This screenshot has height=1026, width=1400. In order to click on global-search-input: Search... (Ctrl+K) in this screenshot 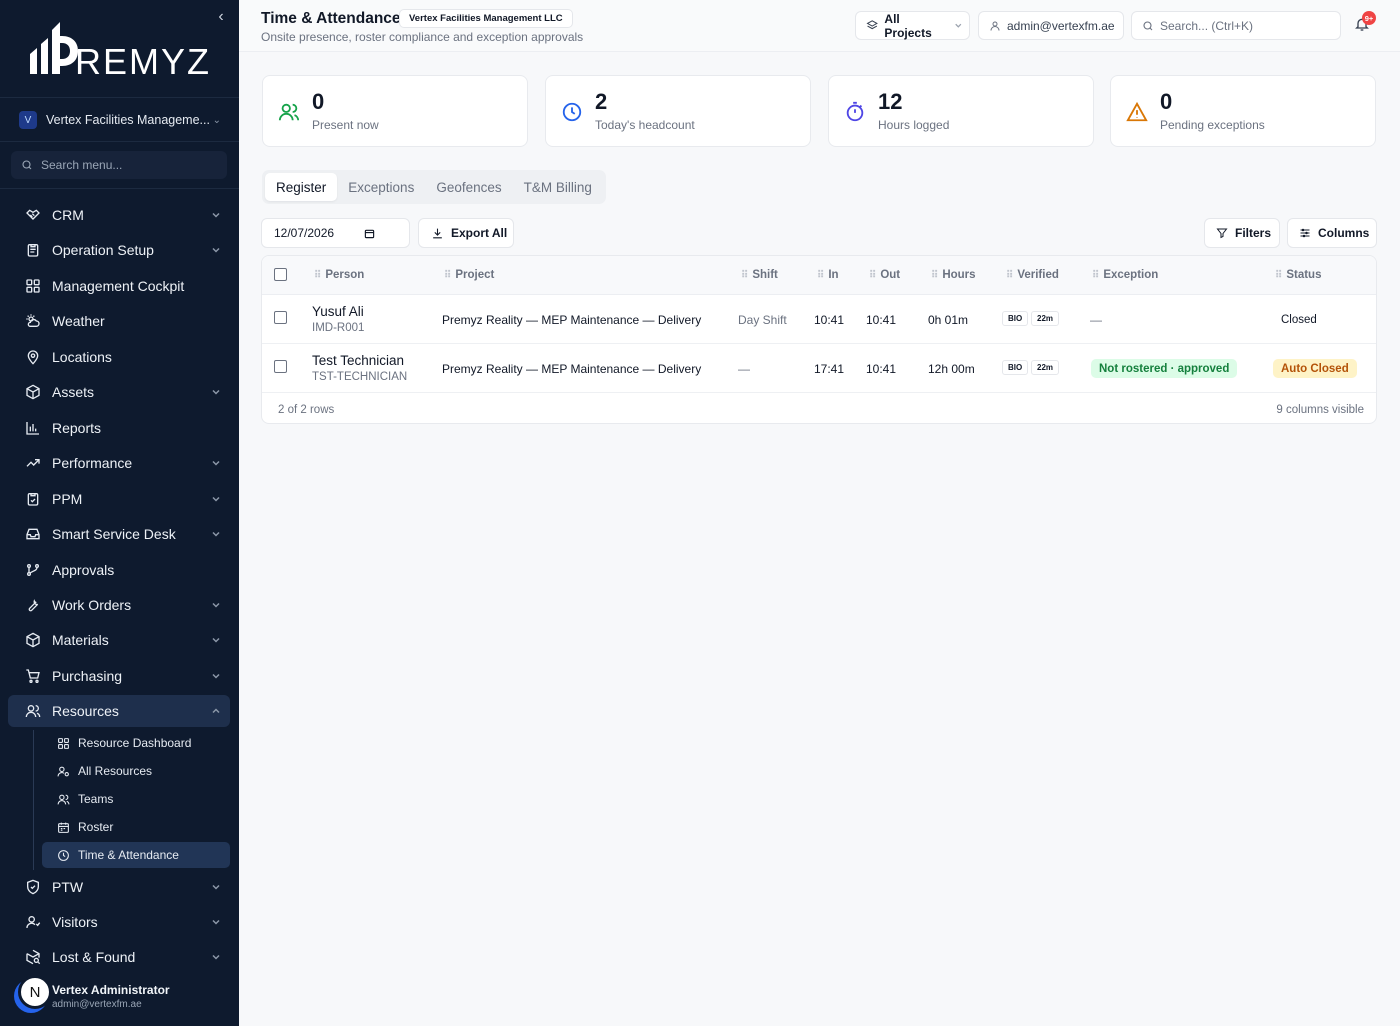, I will do `click(1236, 25)`.